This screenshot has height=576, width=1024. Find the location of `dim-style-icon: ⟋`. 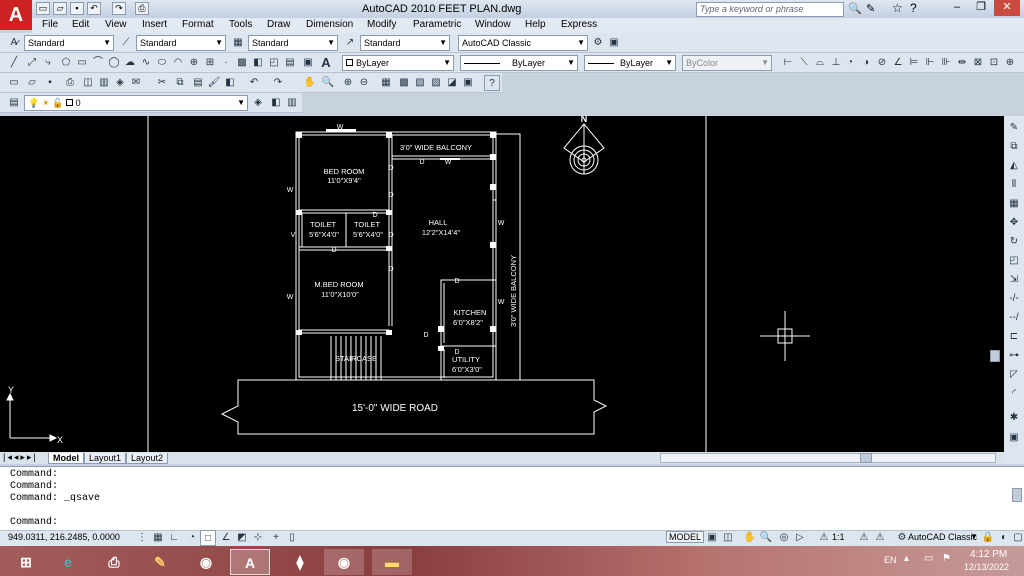

dim-style-icon: ⟋ is located at coordinates (126, 43).